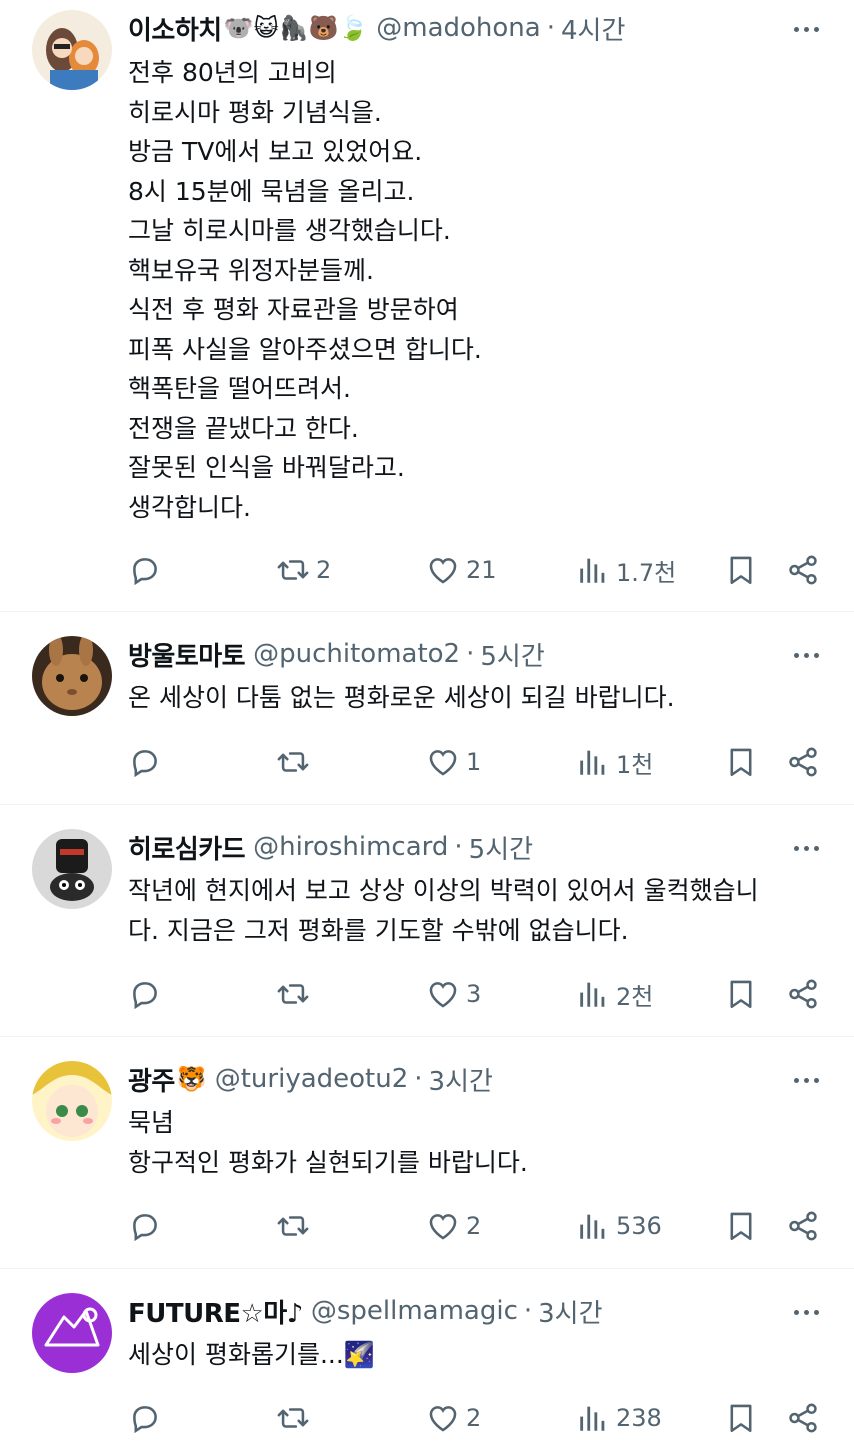 The image size is (854, 1442). What do you see at coordinates (175, 28) in the screenshot?
I see `display-name: 이소하치` at bounding box center [175, 28].